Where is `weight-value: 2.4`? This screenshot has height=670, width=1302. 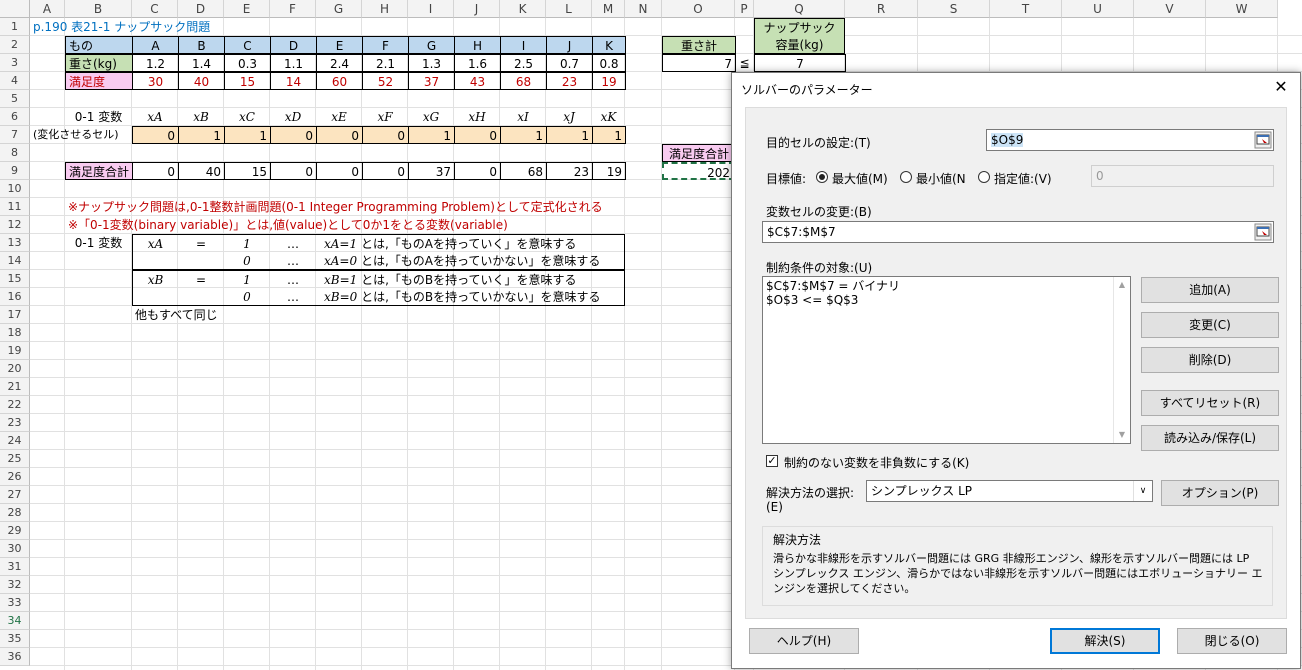 weight-value: 2.4 is located at coordinates (339, 63).